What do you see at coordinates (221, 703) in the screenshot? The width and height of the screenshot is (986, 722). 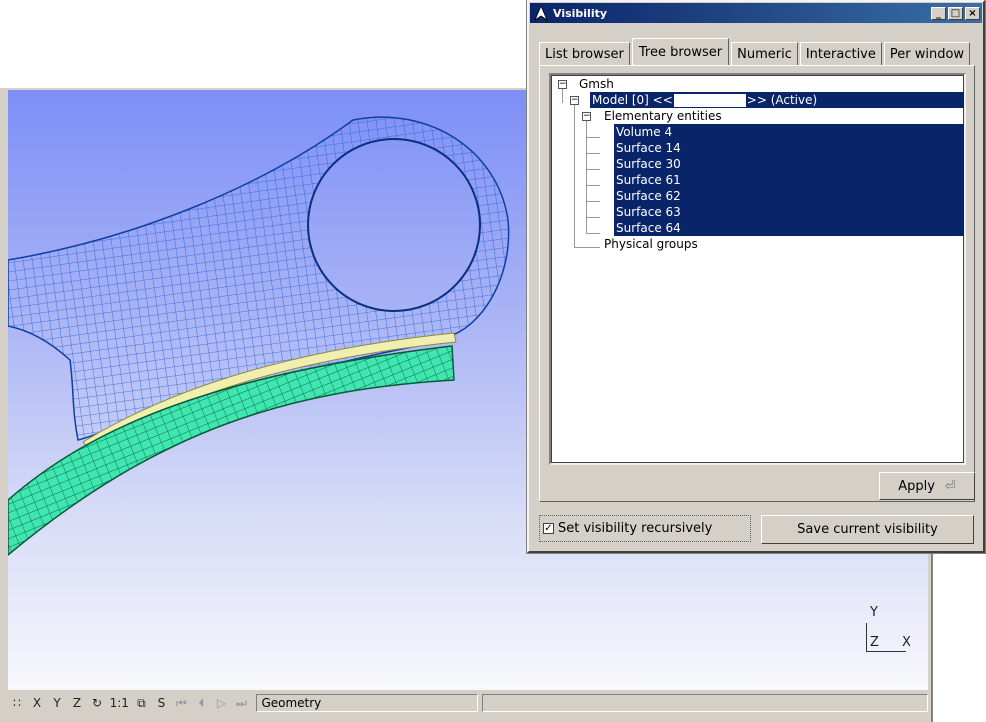 I see `play-icon: ▷` at bounding box center [221, 703].